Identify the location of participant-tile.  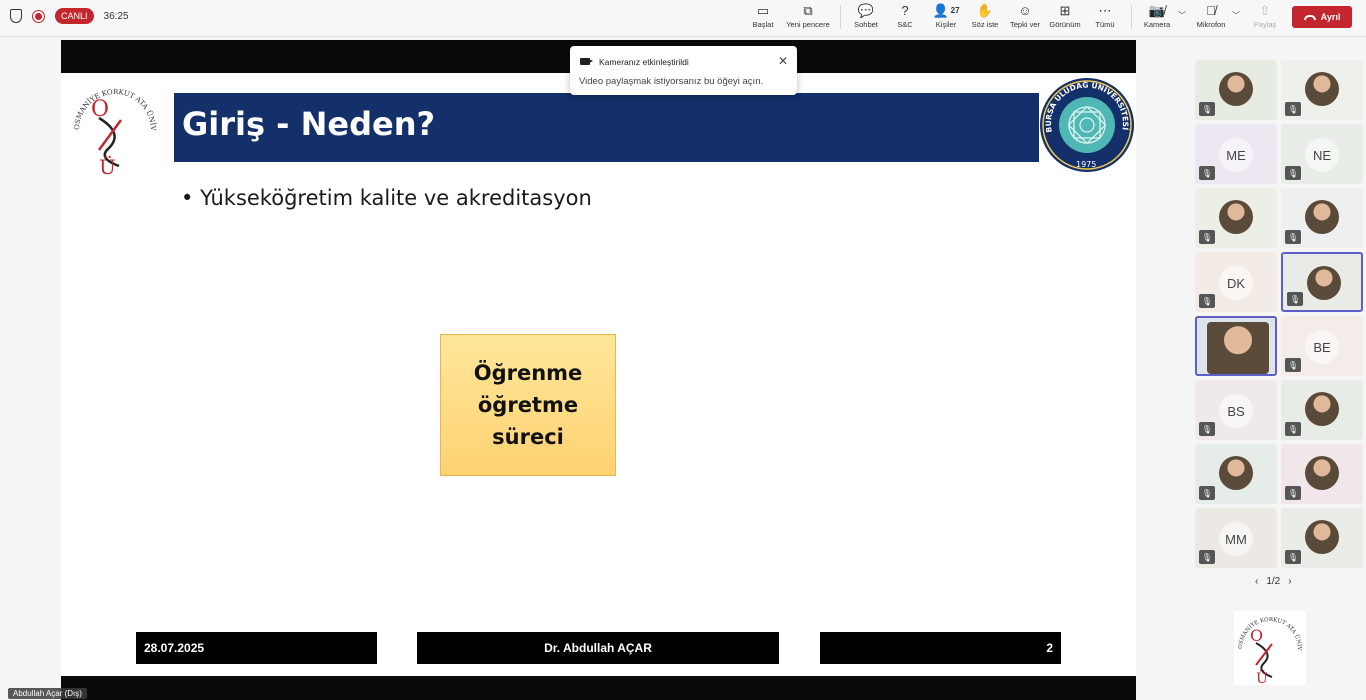
(1236, 346).